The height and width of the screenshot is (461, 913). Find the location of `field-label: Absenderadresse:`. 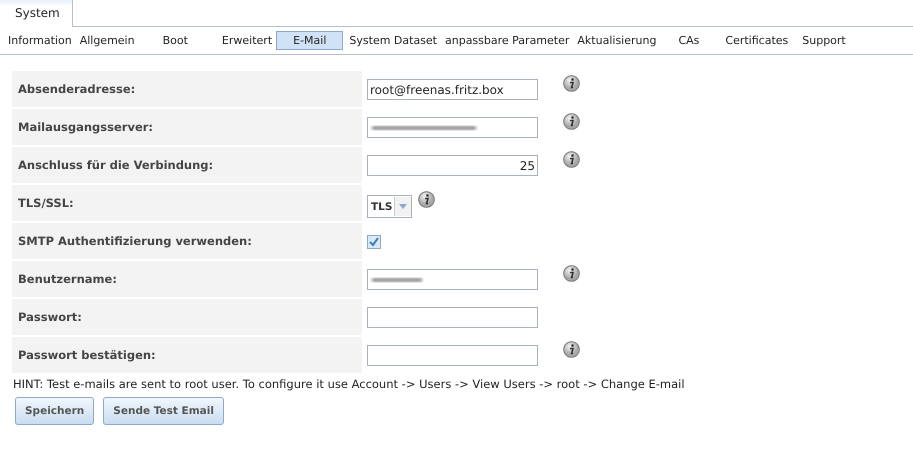

field-label: Absenderadresse: is located at coordinates (187, 89).